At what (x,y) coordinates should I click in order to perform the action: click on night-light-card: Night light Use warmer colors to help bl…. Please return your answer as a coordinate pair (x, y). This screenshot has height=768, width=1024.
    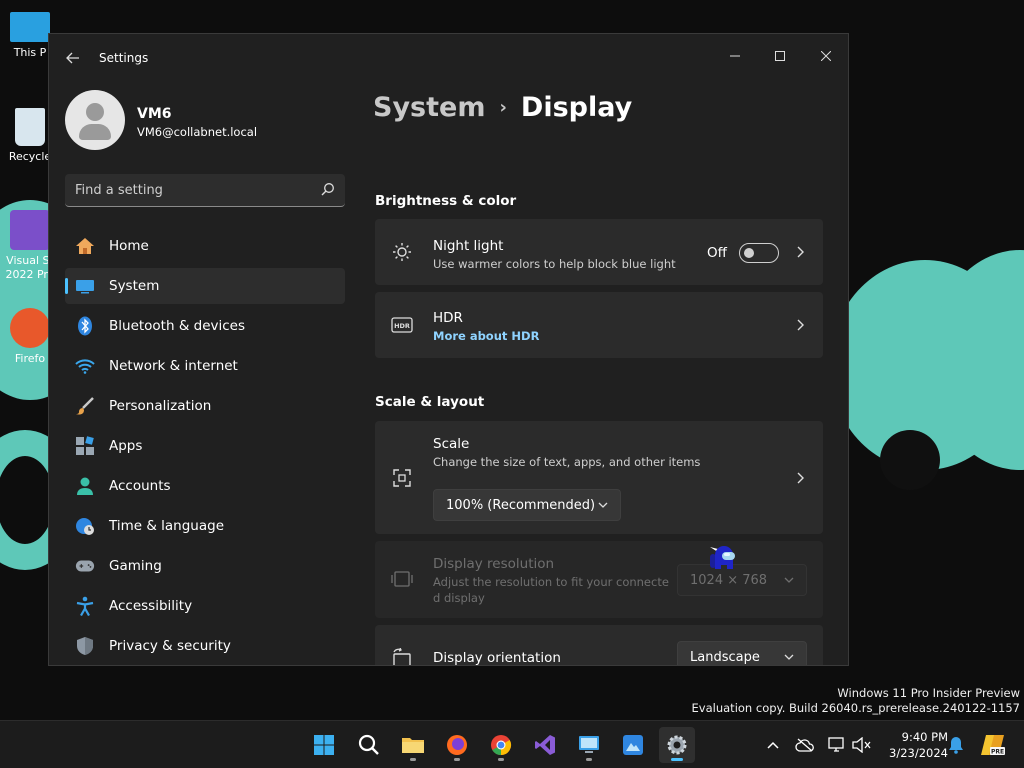
    Looking at the image, I should click on (599, 252).